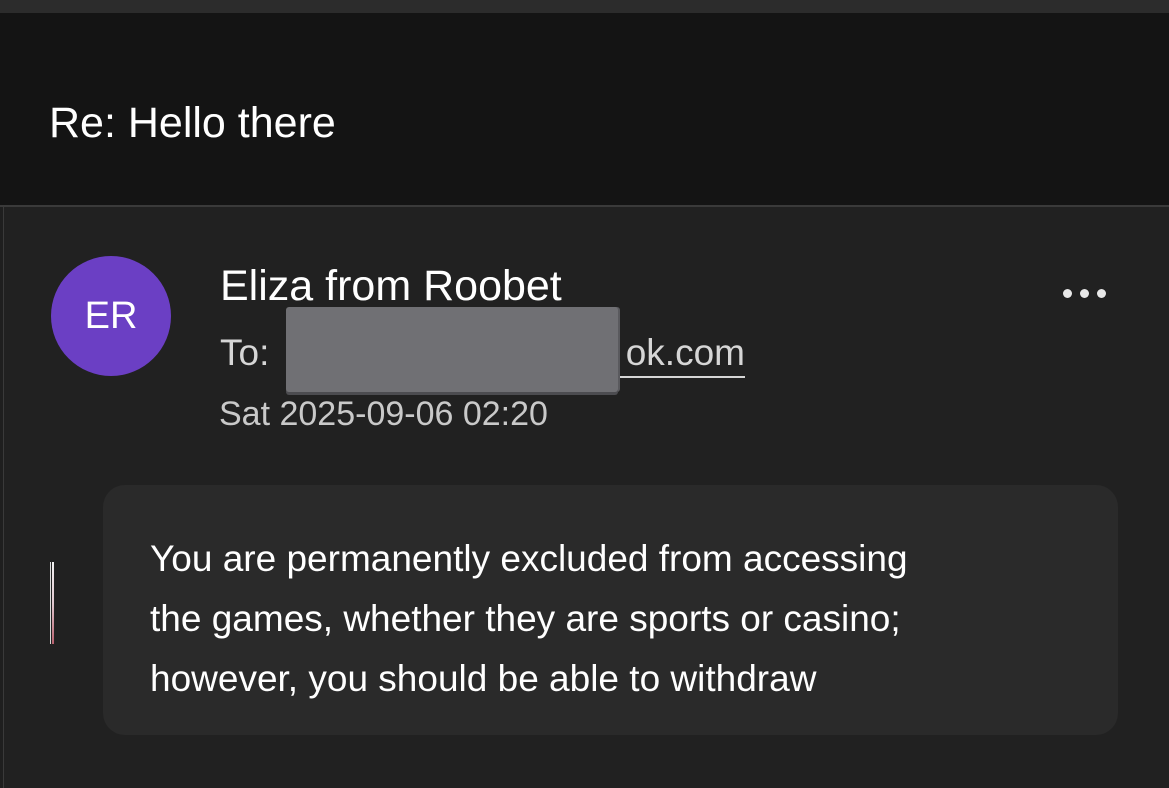  I want to click on more-horizontal-icon, so click(1084, 293).